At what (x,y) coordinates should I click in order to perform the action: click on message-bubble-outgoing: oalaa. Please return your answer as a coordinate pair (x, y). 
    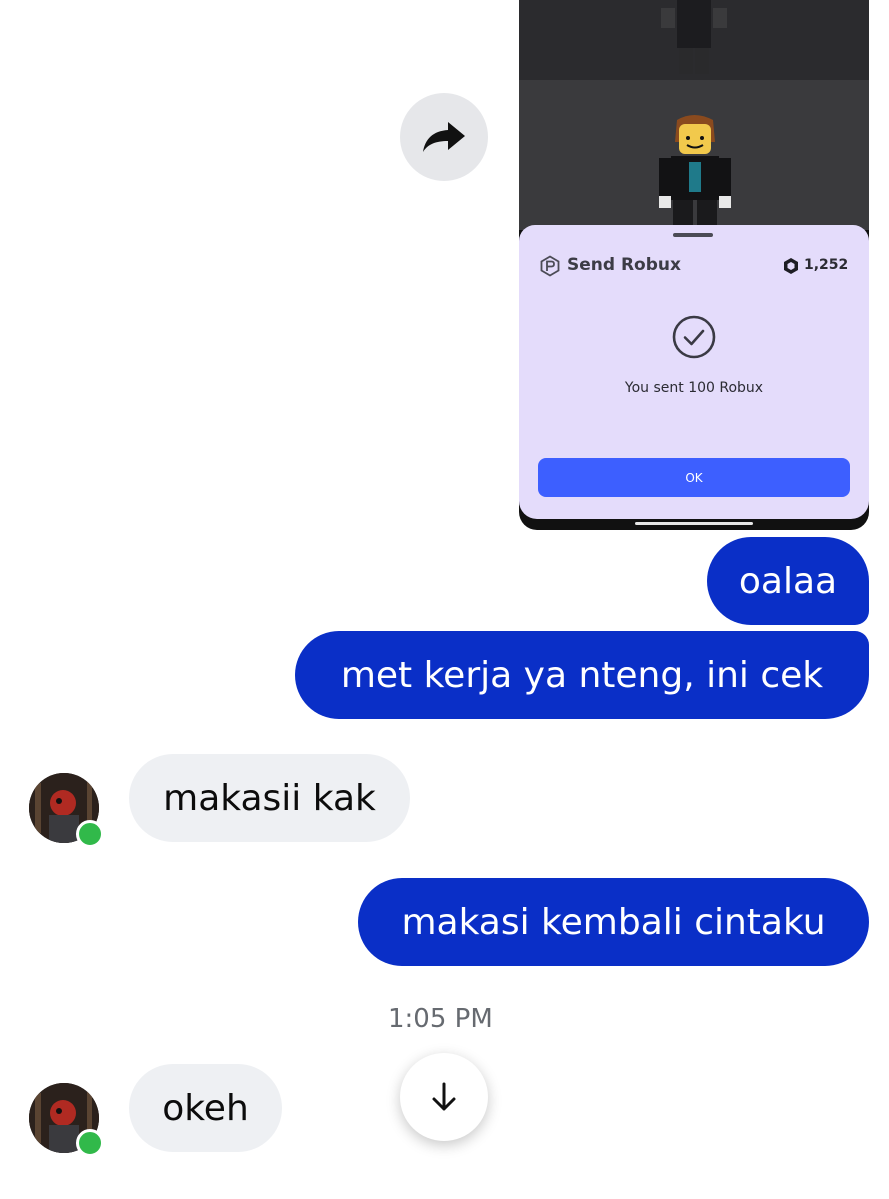
    Looking at the image, I should click on (788, 581).